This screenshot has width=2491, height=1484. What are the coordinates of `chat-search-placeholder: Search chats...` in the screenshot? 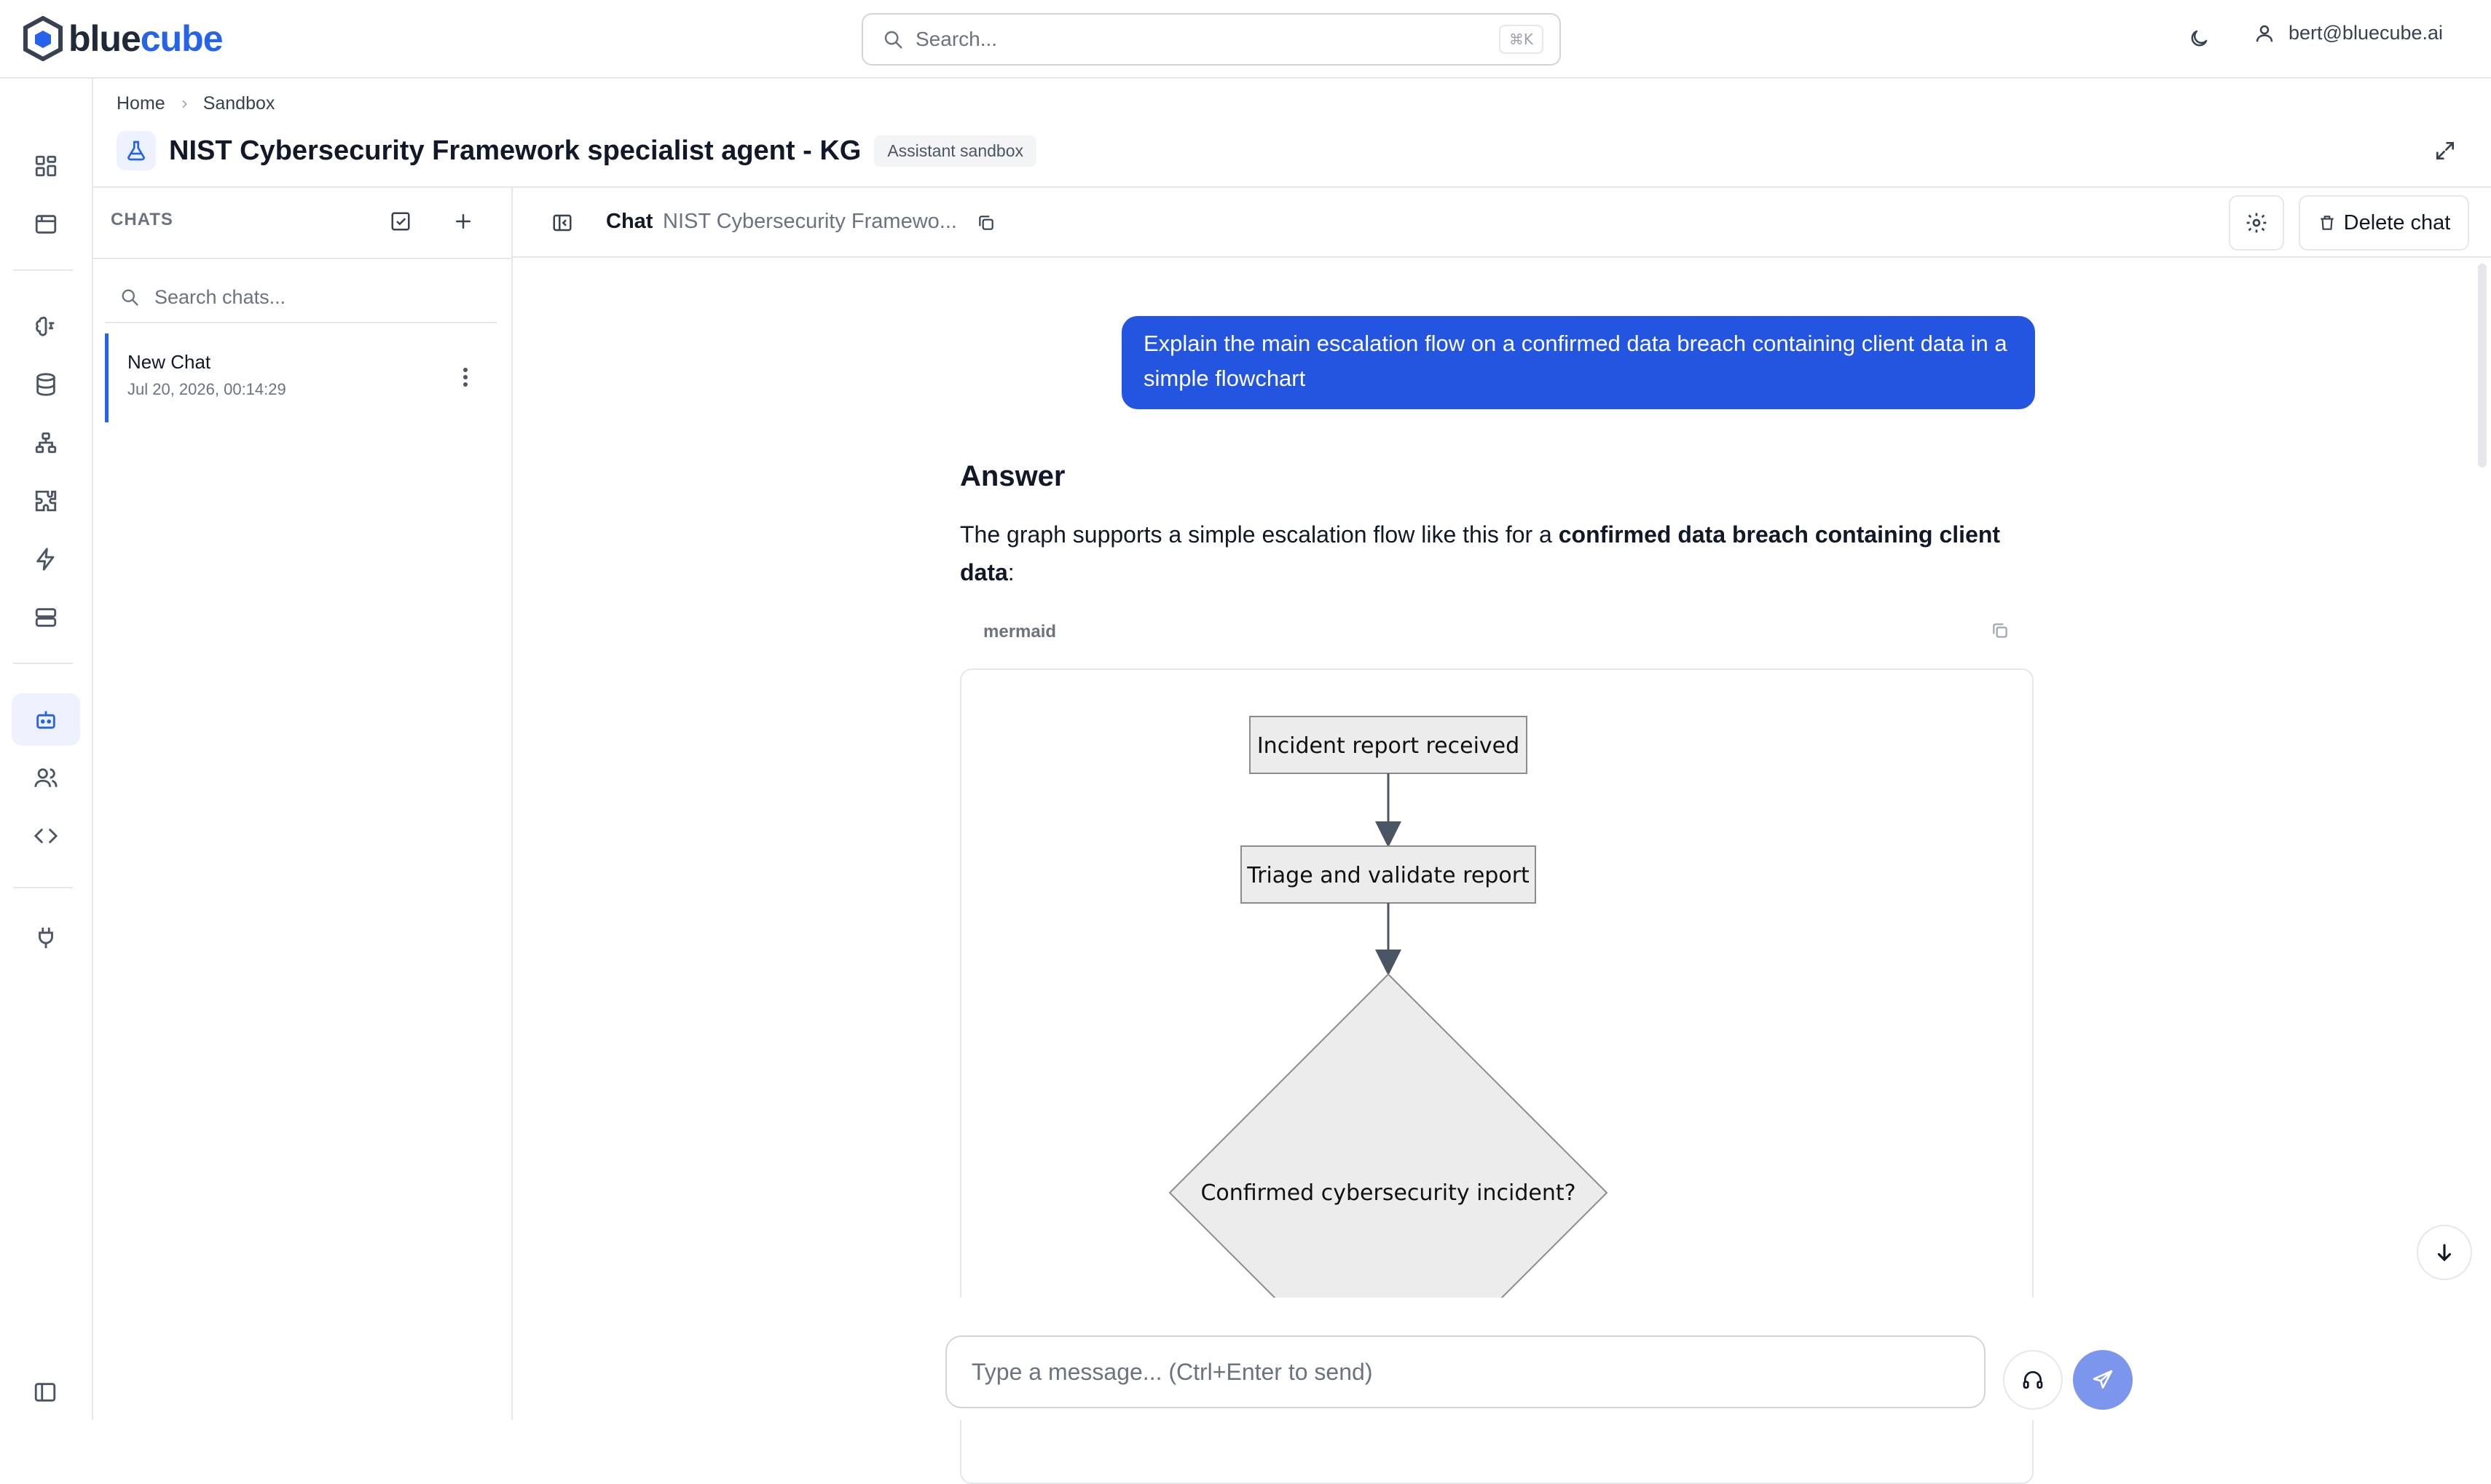 It's located at (220, 296).